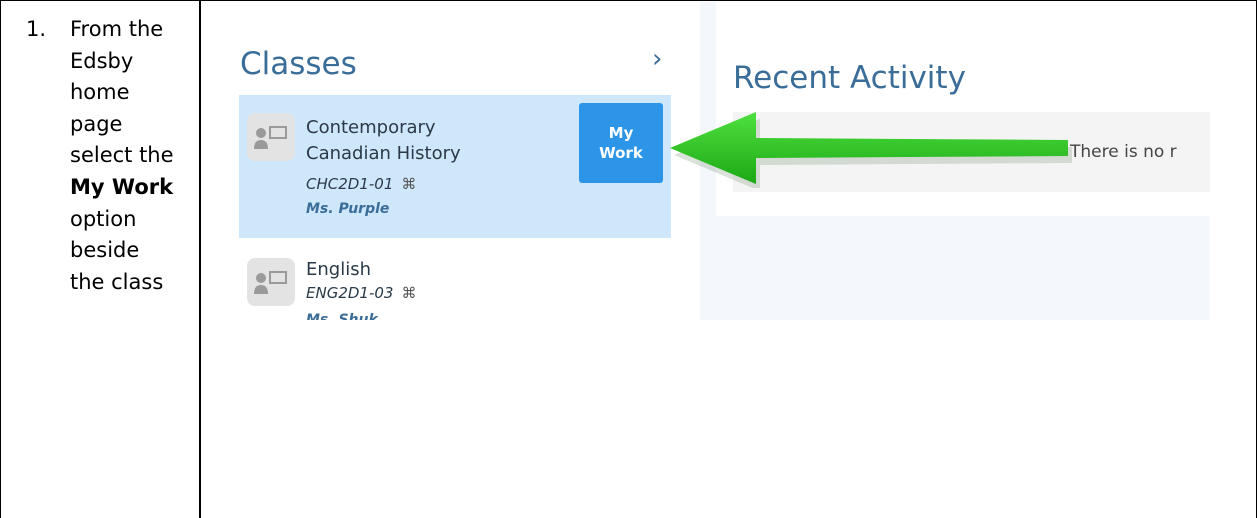 This screenshot has width=1257, height=518. Describe the element at coordinates (298, 64) in the screenshot. I see `classes-title: Classes` at that location.